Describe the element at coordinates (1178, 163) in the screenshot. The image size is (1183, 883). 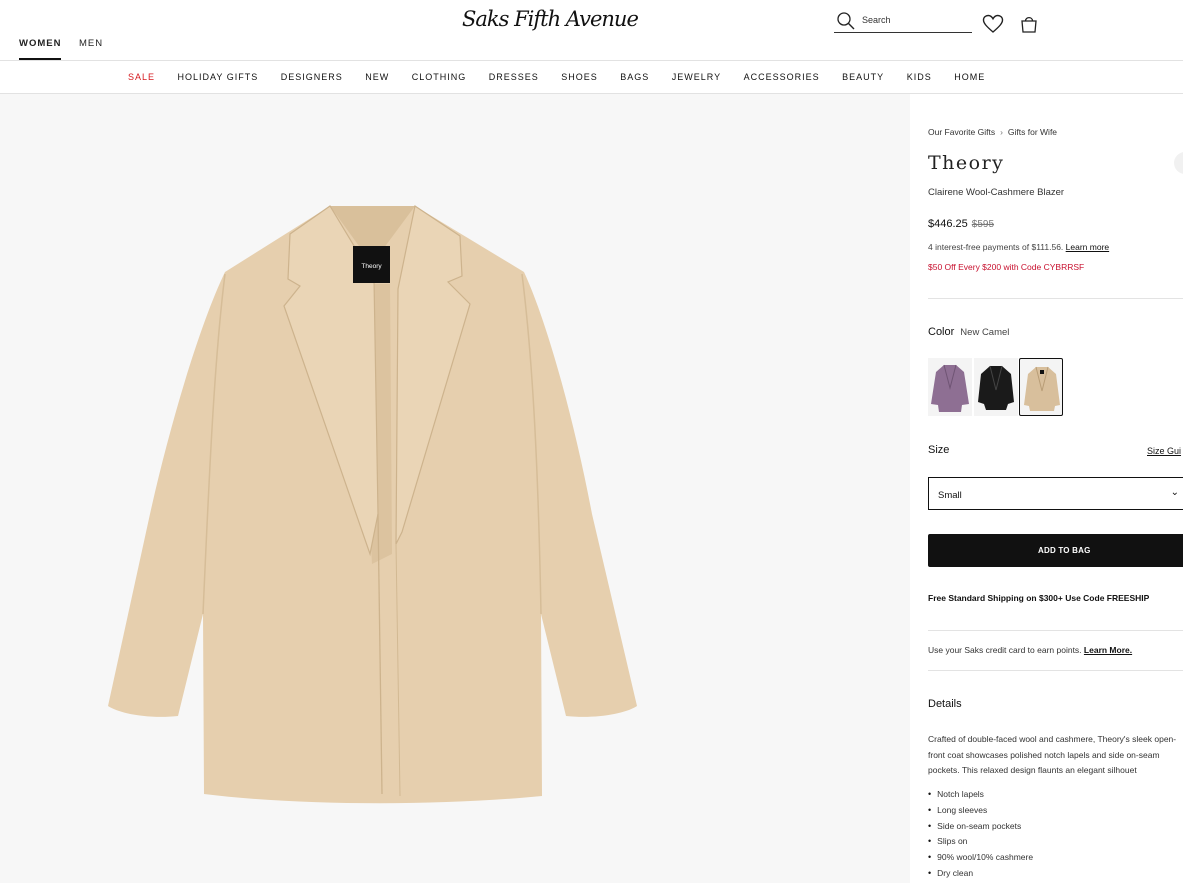
I see `share-icon` at that location.